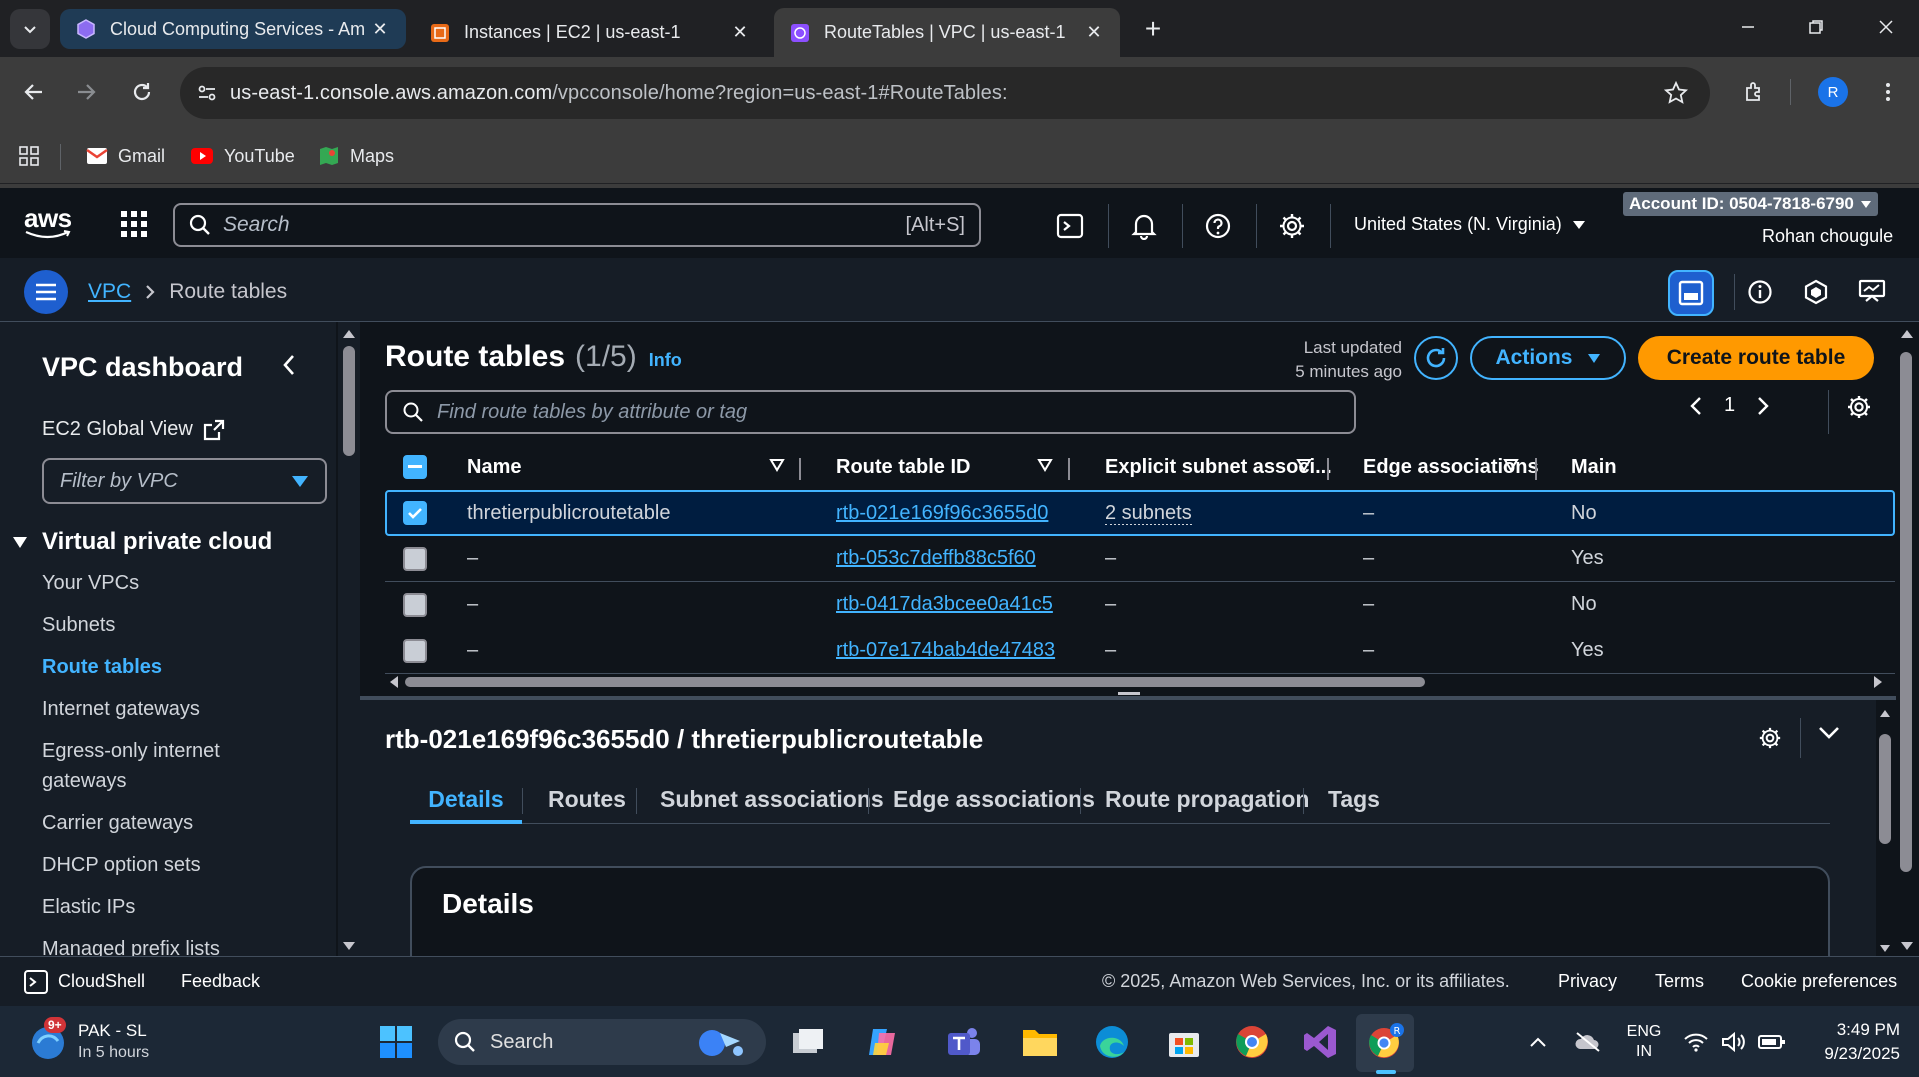 This screenshot has height=1077, width=1919. I want to click on drag-handle-icon, so click(1129, 693).